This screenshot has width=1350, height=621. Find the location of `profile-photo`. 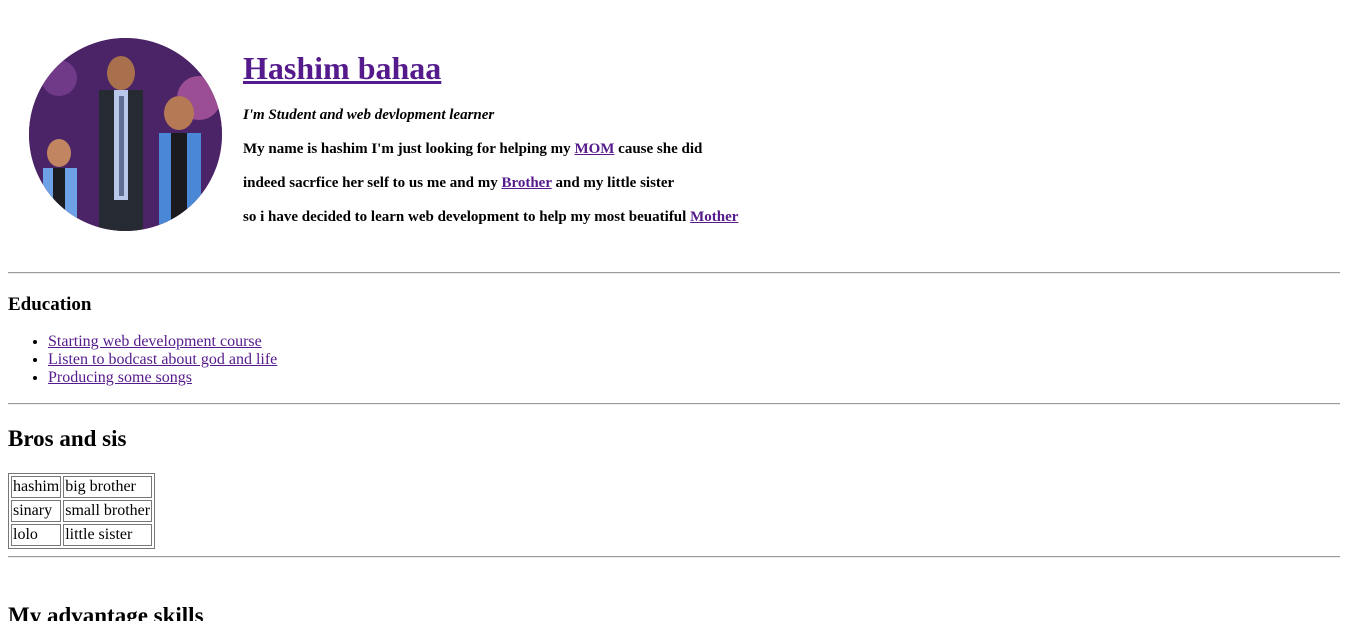

profile-photo is located at coordinates (125, 134).